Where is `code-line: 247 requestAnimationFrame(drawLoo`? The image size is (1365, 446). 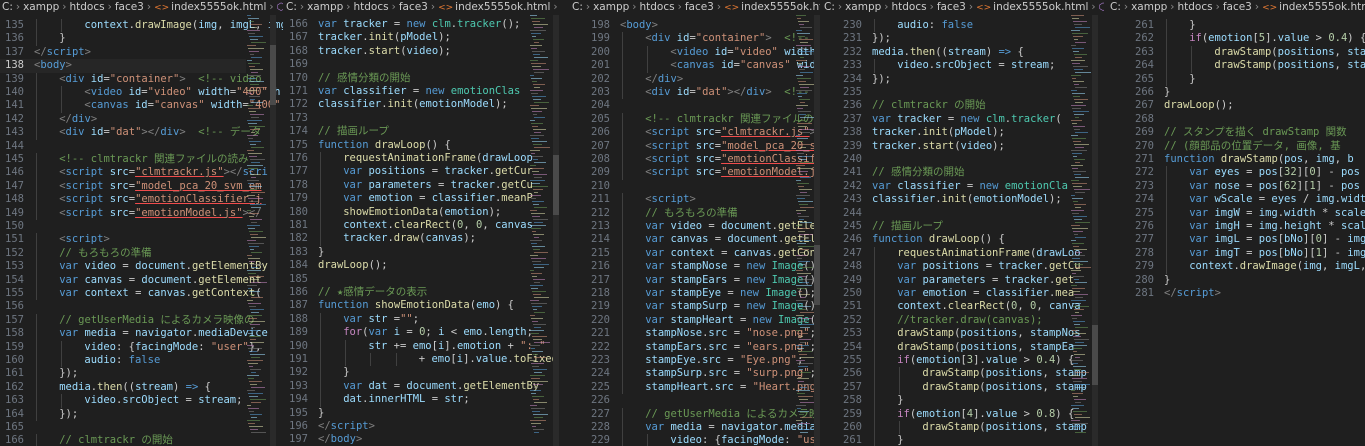
code-line: 247 requestAnimationFrame(drawLoo is located at coordinates (951, 253).